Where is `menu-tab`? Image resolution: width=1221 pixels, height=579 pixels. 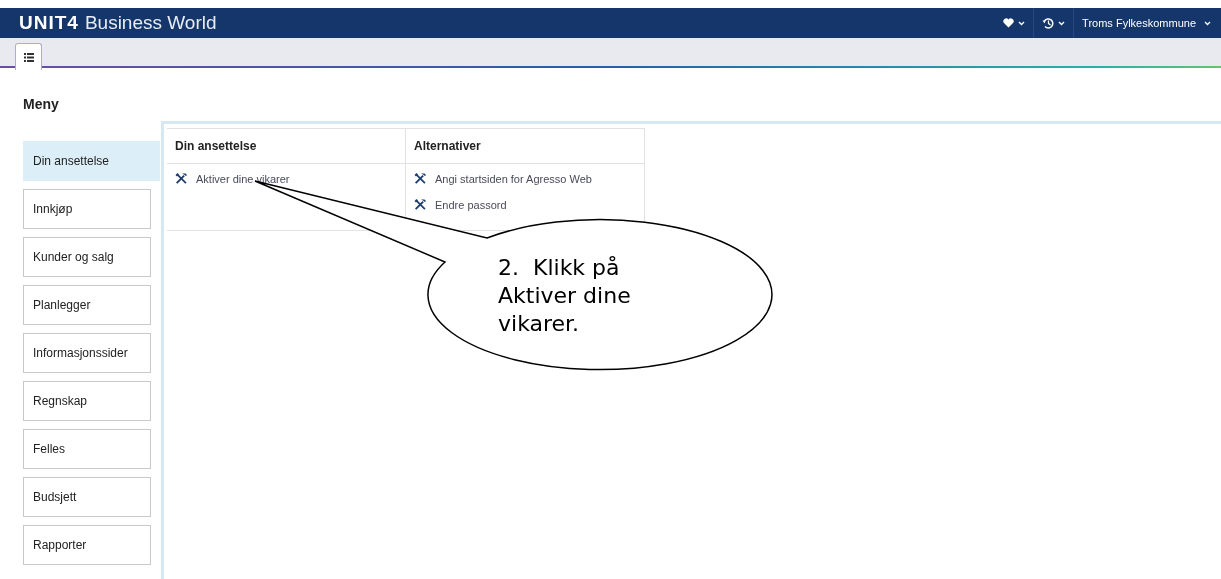
menu-tab is located at coordinates (28, 56).